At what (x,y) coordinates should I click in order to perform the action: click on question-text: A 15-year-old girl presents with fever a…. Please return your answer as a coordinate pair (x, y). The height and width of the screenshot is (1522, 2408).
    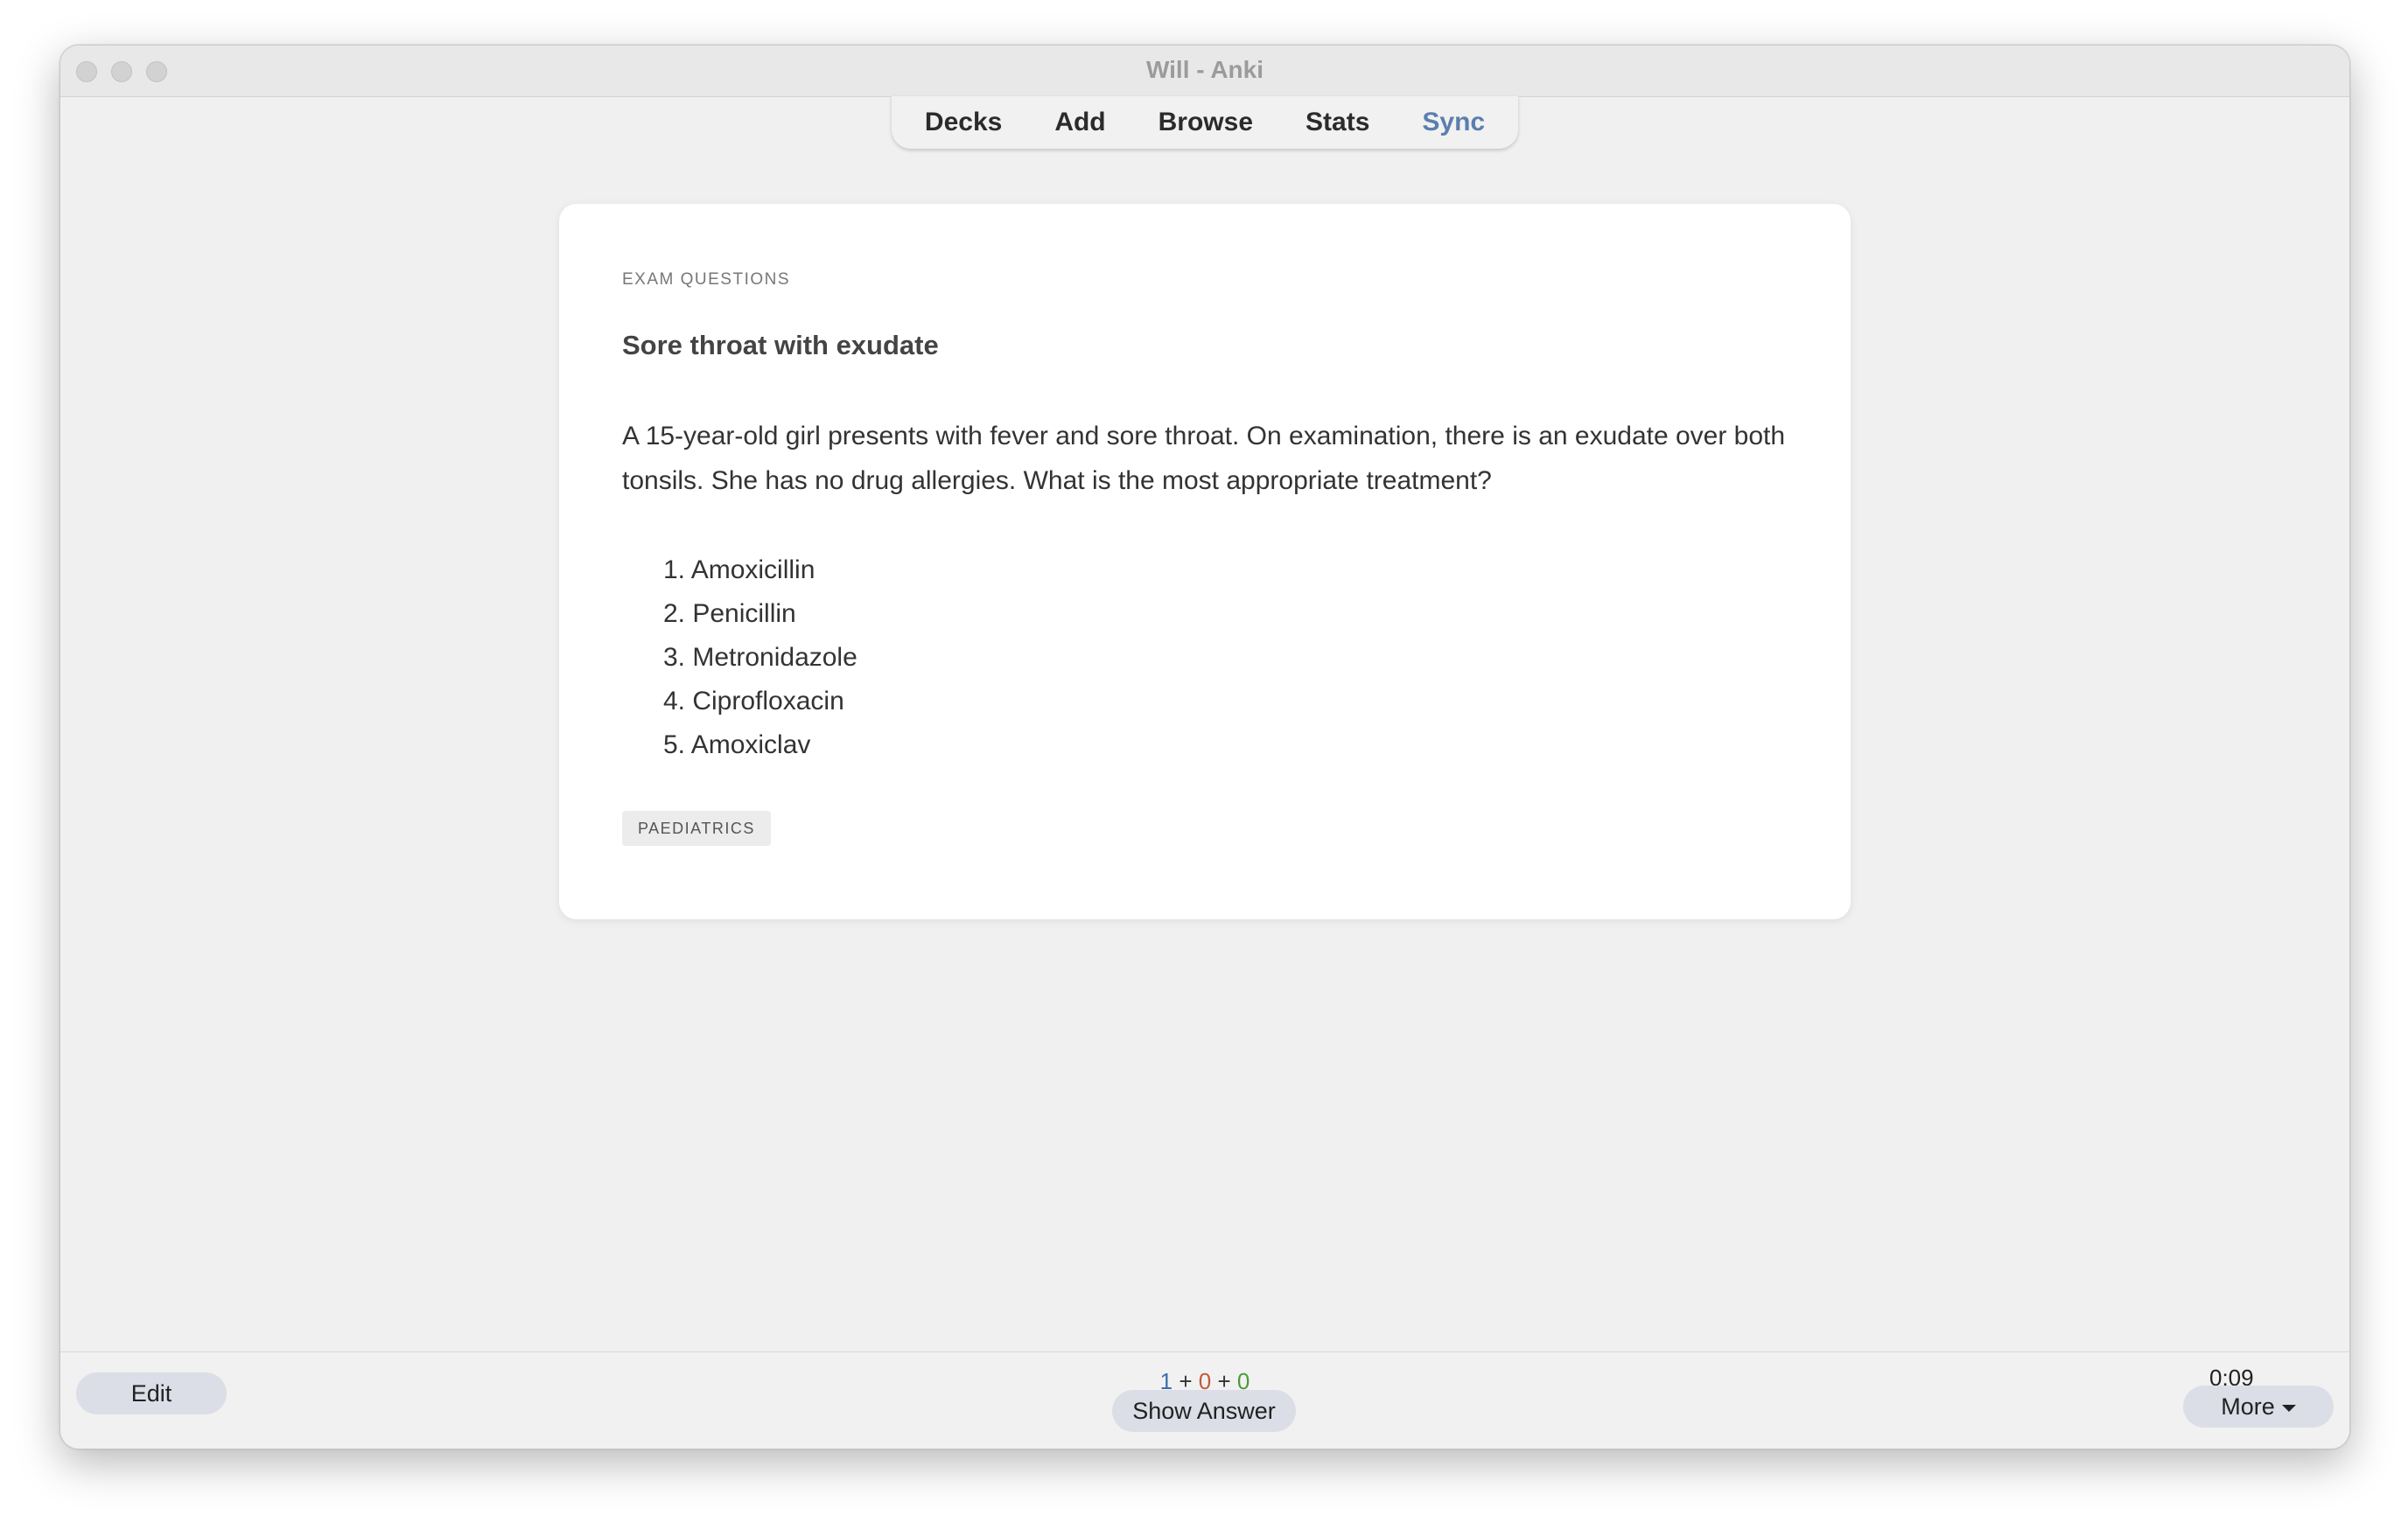
    Looking at the image, I should click on (1204, 458).